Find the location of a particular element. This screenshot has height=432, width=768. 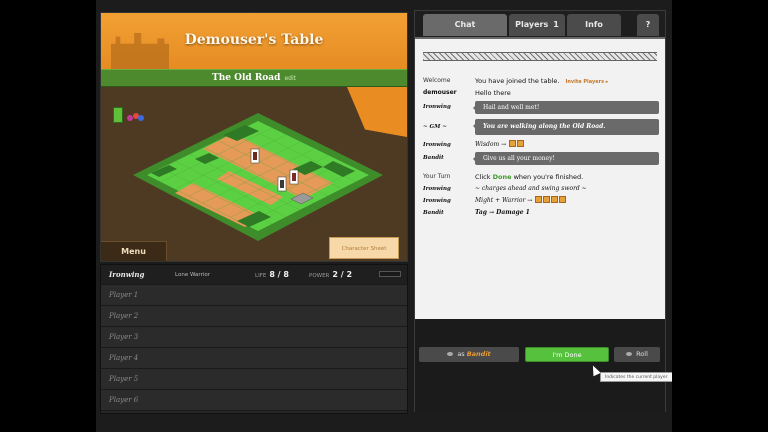

life-stat: LIFE 8 / 8 is located at coordinates (272, 274).